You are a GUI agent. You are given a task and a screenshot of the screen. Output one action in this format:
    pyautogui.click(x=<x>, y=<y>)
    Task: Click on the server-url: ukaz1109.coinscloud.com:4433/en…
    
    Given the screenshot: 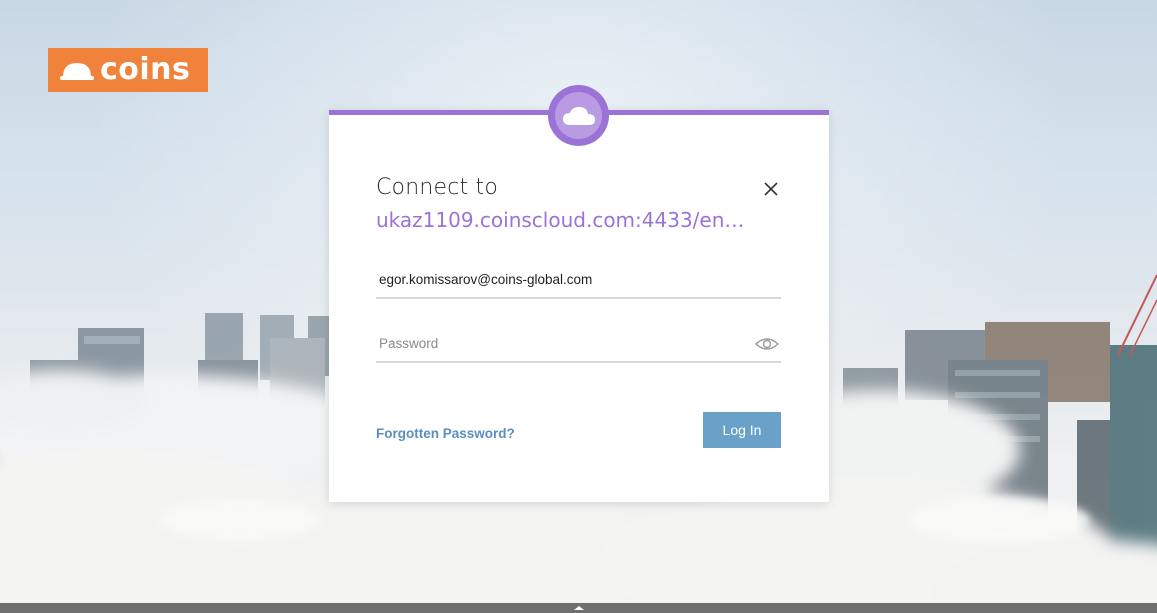 What is the action you would take?
    pyautogui.click(x=560, y=220)
    